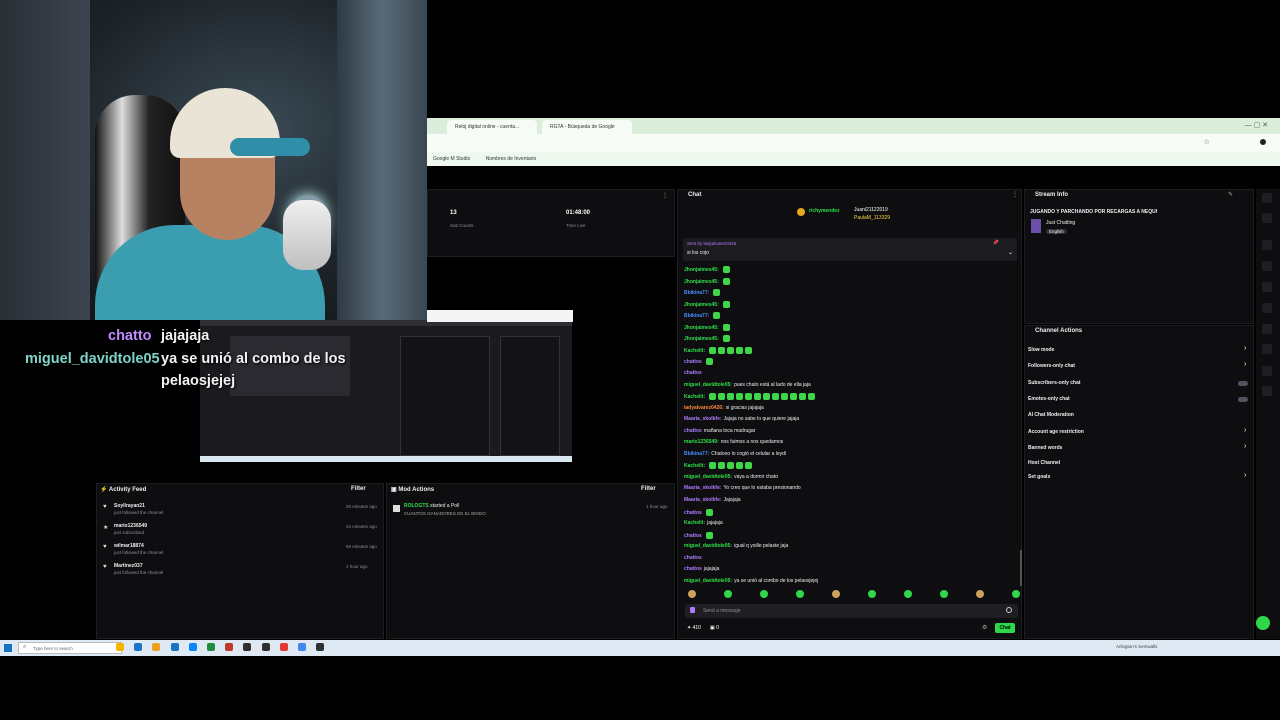 Image resolution: width=1280 pixels, height=720 pixels. Describe the element at coordinates (704, 408) in the screenshot. I see `chat-username: ladyalvarez0426:` at that location.